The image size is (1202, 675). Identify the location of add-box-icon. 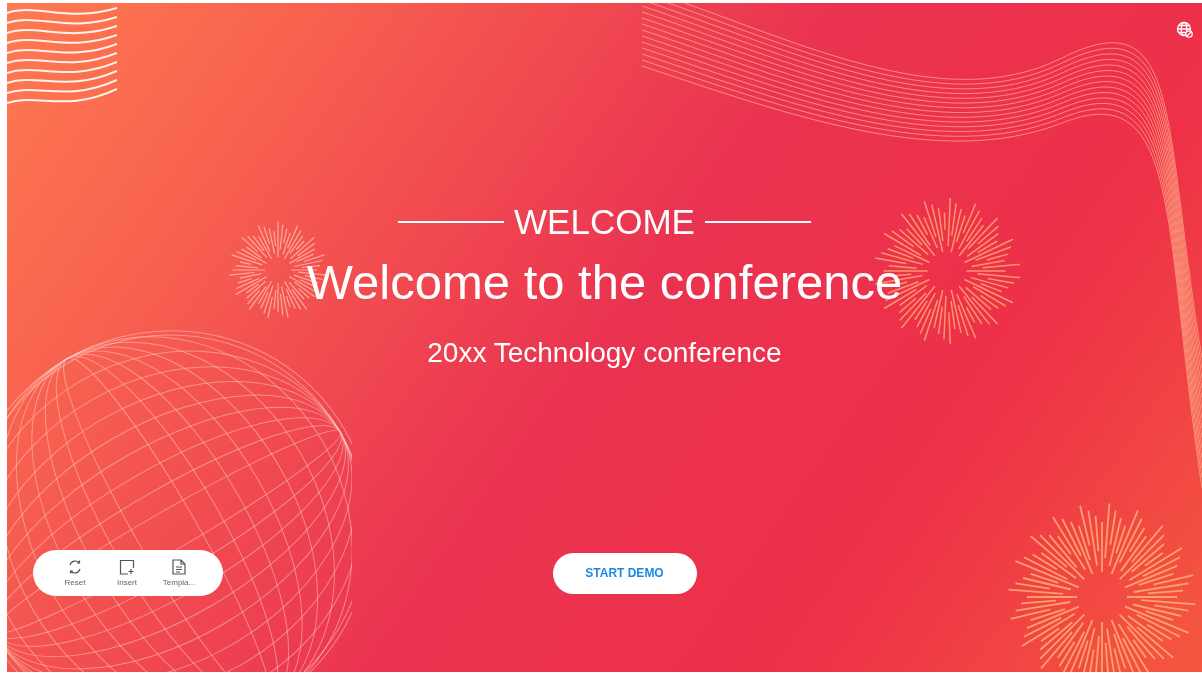
(127, 567).